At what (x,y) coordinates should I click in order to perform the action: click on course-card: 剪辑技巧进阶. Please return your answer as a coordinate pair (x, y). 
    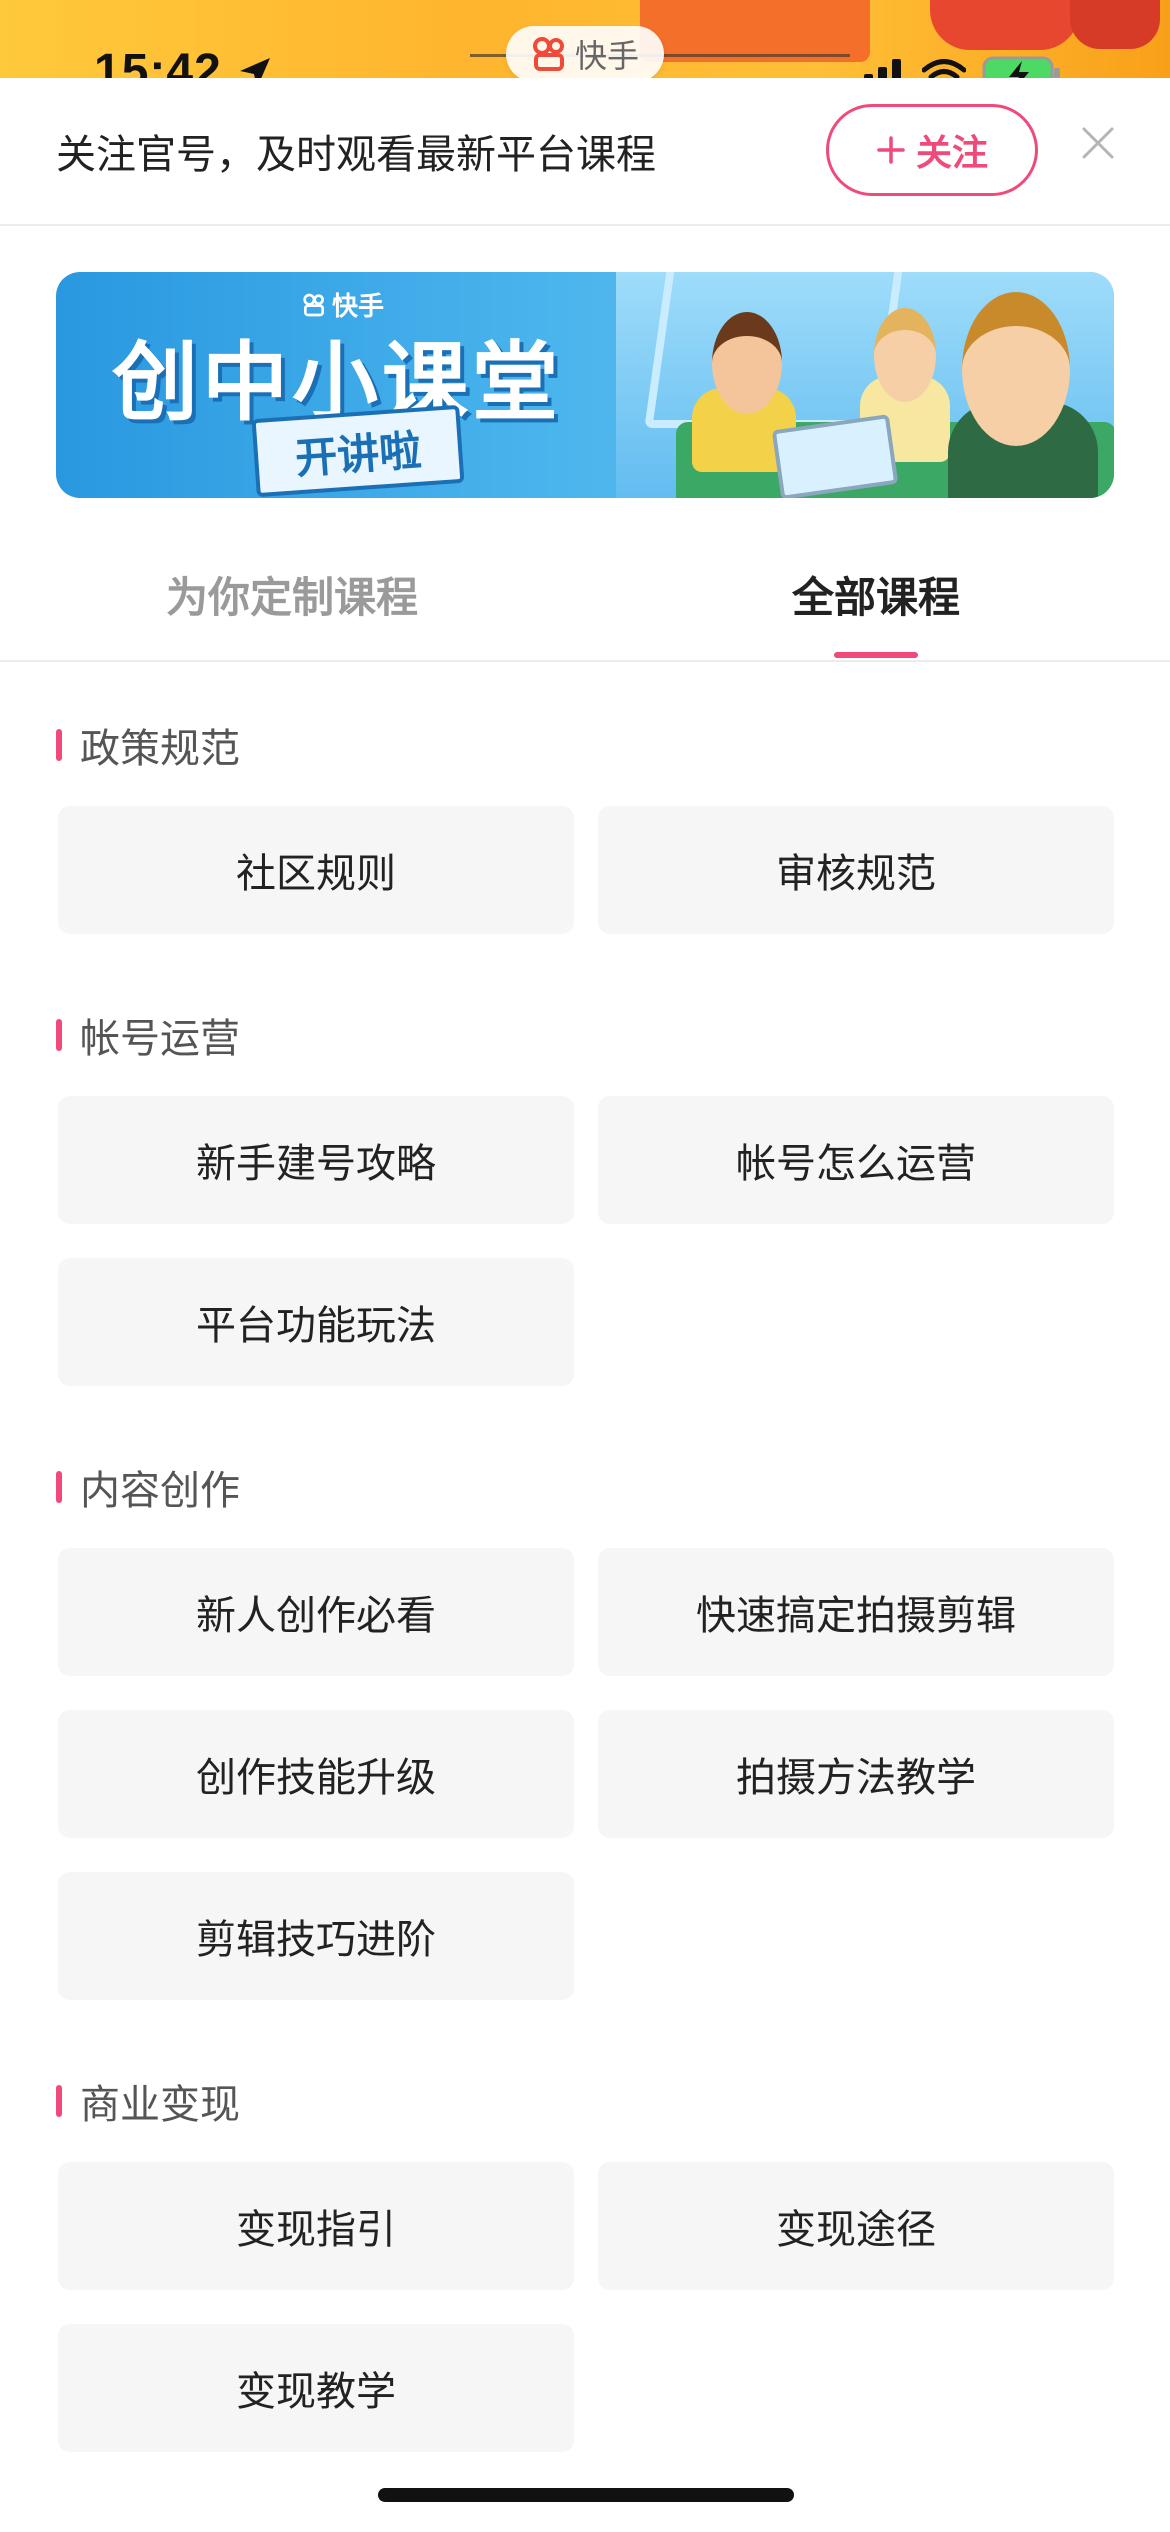
    Looking at the image, I should click on (316, 1936).